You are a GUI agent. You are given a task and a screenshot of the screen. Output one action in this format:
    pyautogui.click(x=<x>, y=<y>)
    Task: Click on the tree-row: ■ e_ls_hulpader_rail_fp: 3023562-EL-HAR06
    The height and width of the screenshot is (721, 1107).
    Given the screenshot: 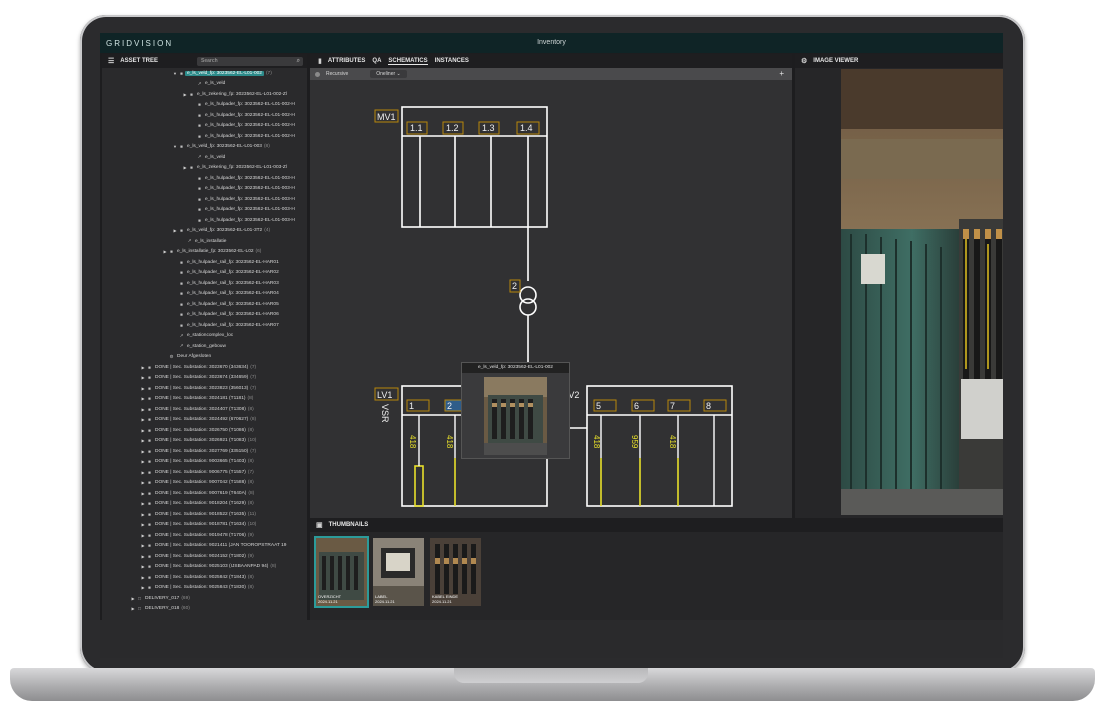 What is the action you would take?
    pyautogui.click(x=204, y=315)
    